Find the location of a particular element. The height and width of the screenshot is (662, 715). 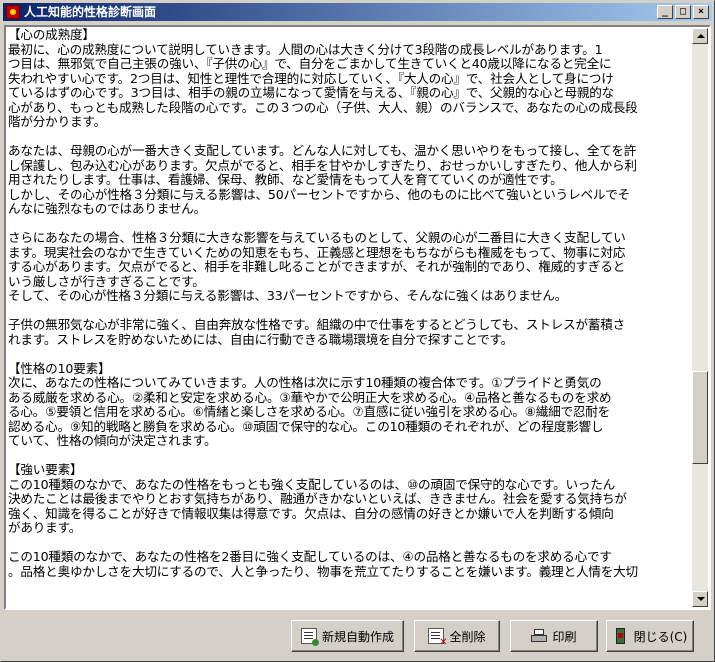

report-line: があります。 is located at coordinates (45, 527).